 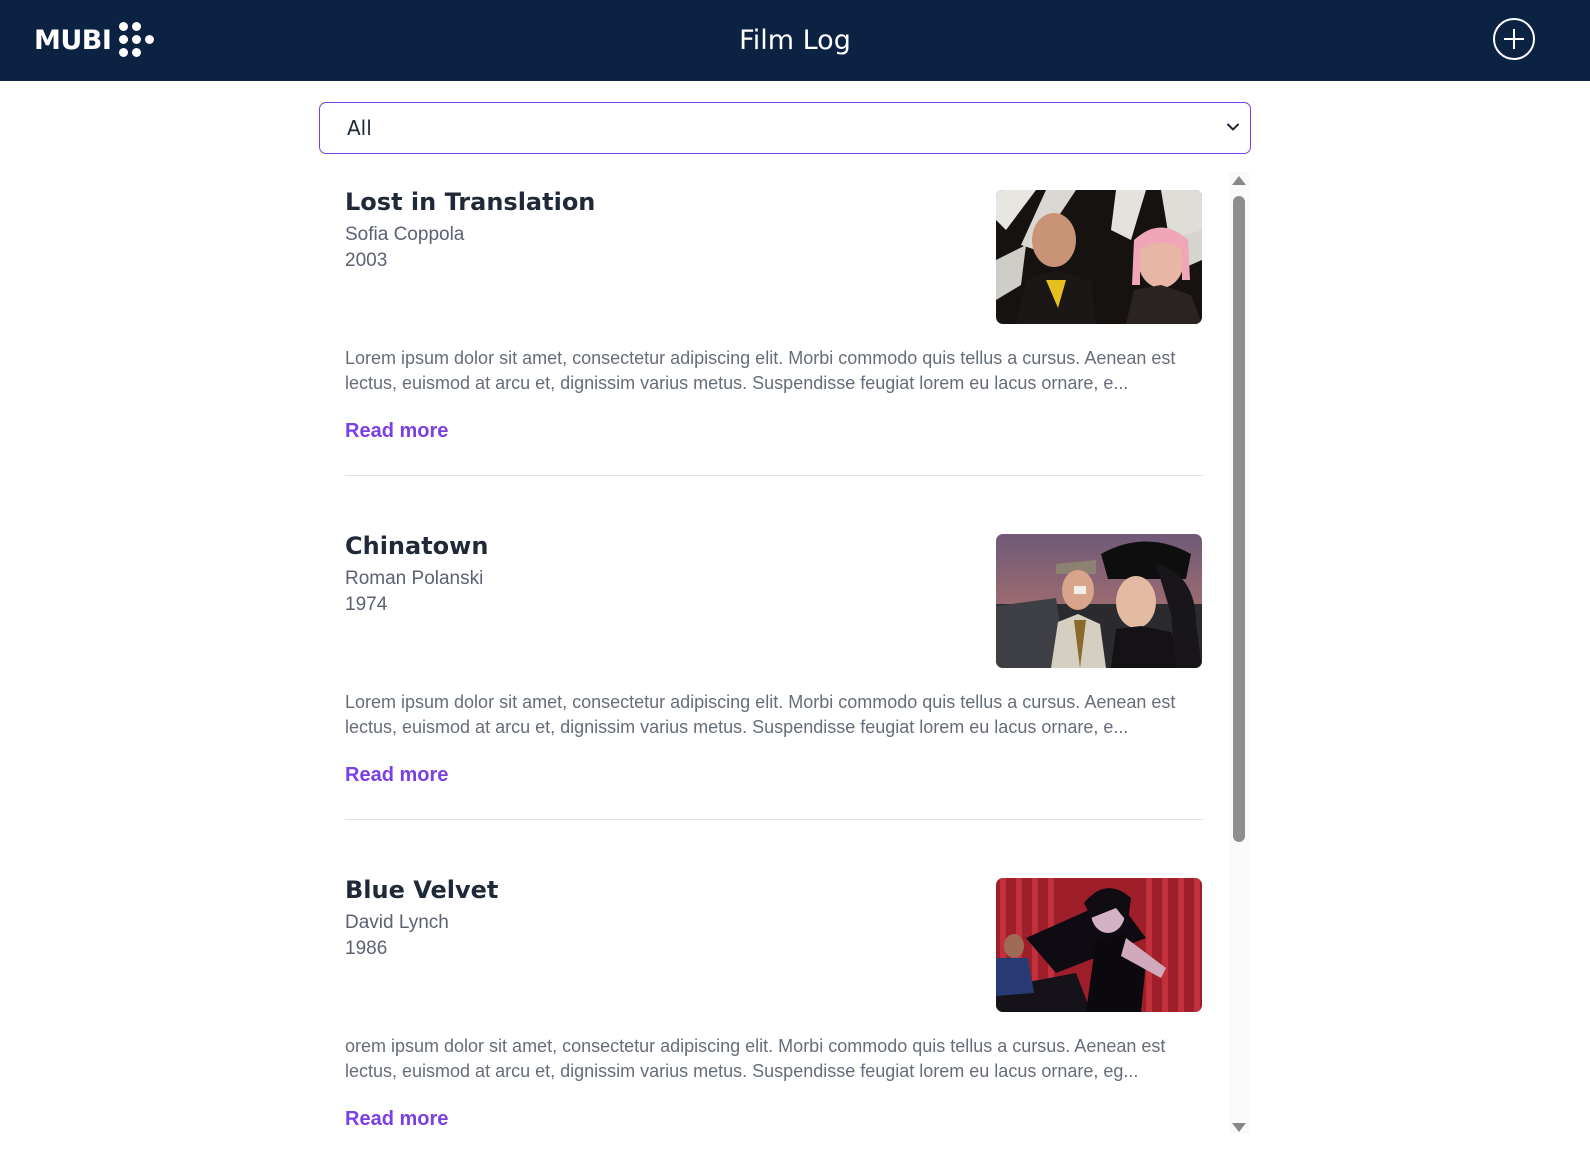 I want to click on film-year: 1974, so click(x=366, y=604).